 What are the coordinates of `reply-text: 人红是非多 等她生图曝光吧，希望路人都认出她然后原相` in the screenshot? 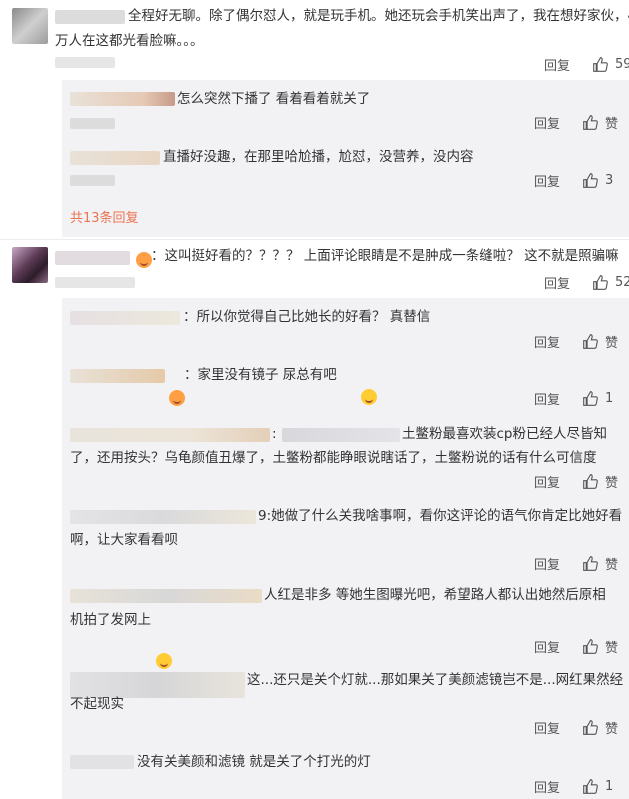 It's located at (435, 595).